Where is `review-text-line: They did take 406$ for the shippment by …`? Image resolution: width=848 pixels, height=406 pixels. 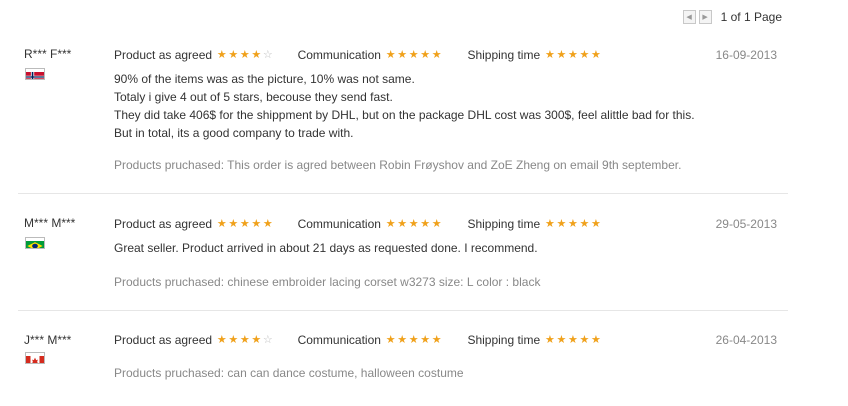 review-text-line: They did take 406$ for the shippment by … is located at coordinates (404, 115).